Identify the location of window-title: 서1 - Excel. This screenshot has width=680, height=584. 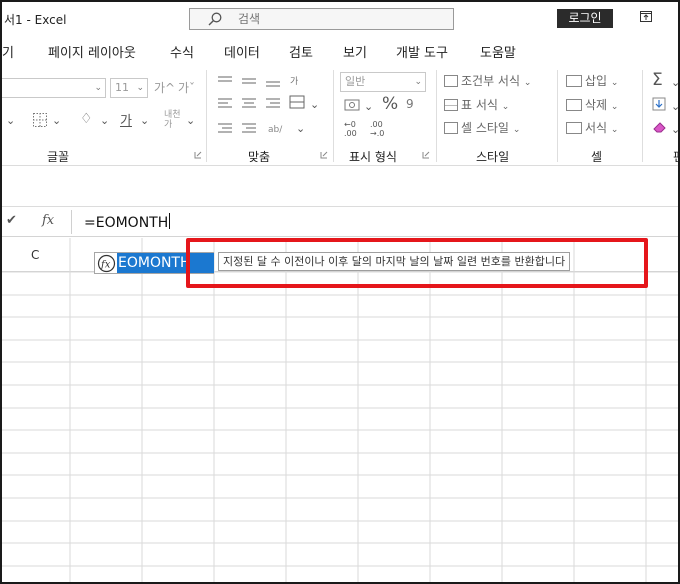
(35, 20).